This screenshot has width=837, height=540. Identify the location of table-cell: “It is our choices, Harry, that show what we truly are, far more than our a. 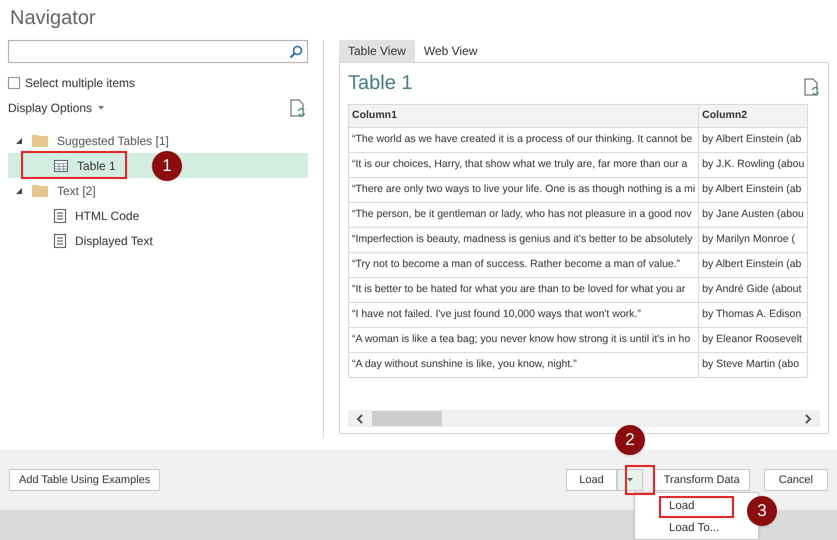
(523, 165).